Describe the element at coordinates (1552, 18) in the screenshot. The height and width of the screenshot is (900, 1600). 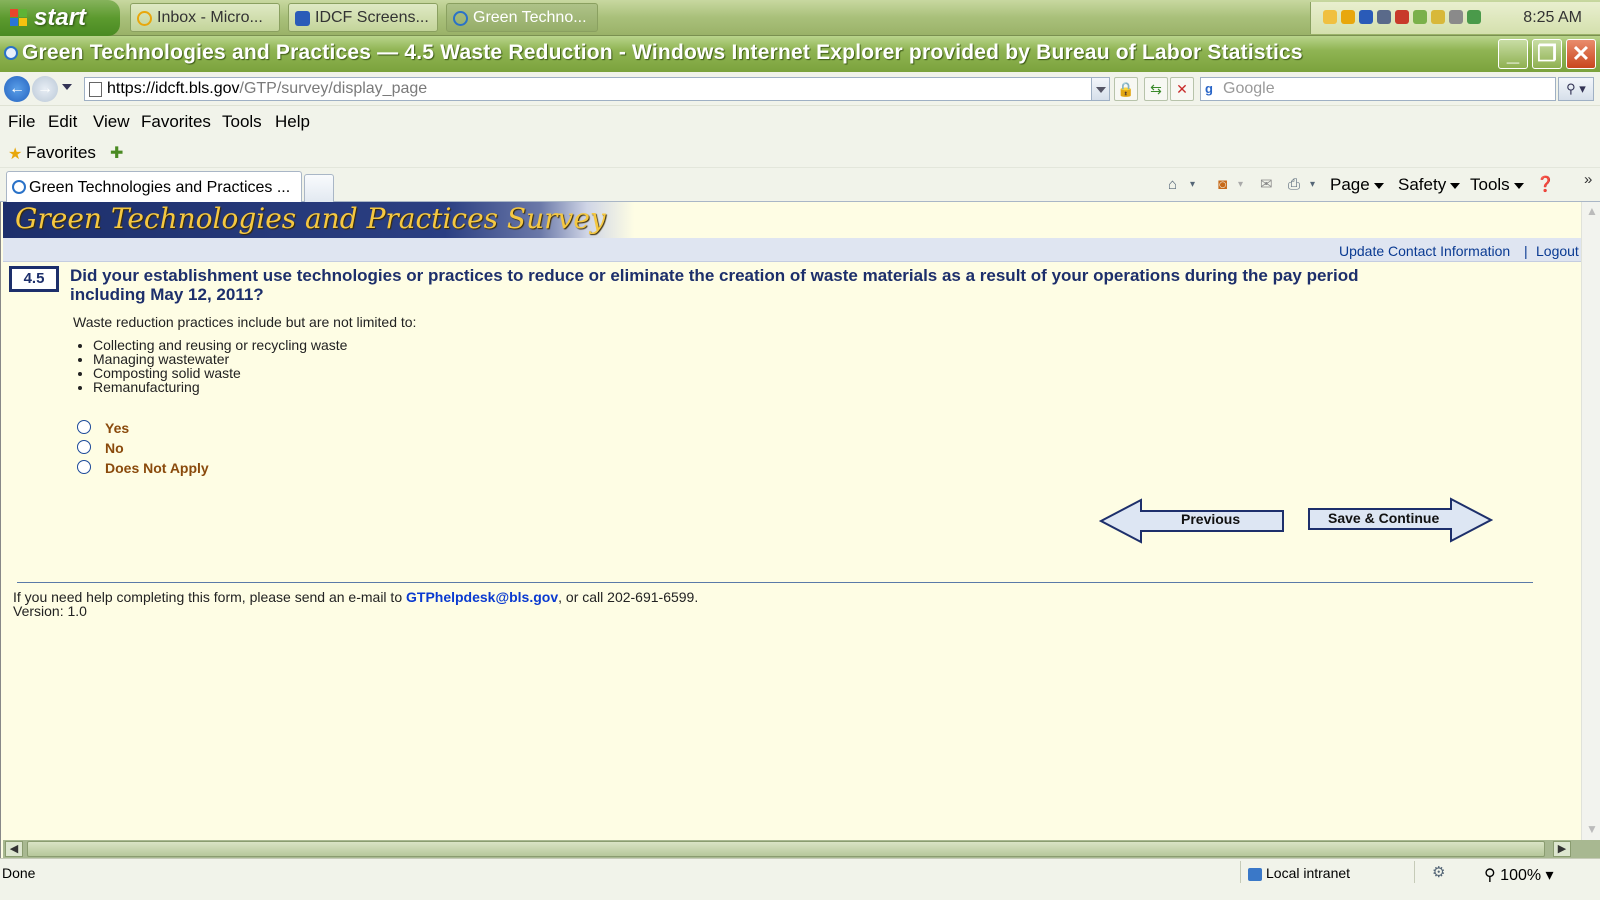
I see `clock: 8:25 AM` at that location.